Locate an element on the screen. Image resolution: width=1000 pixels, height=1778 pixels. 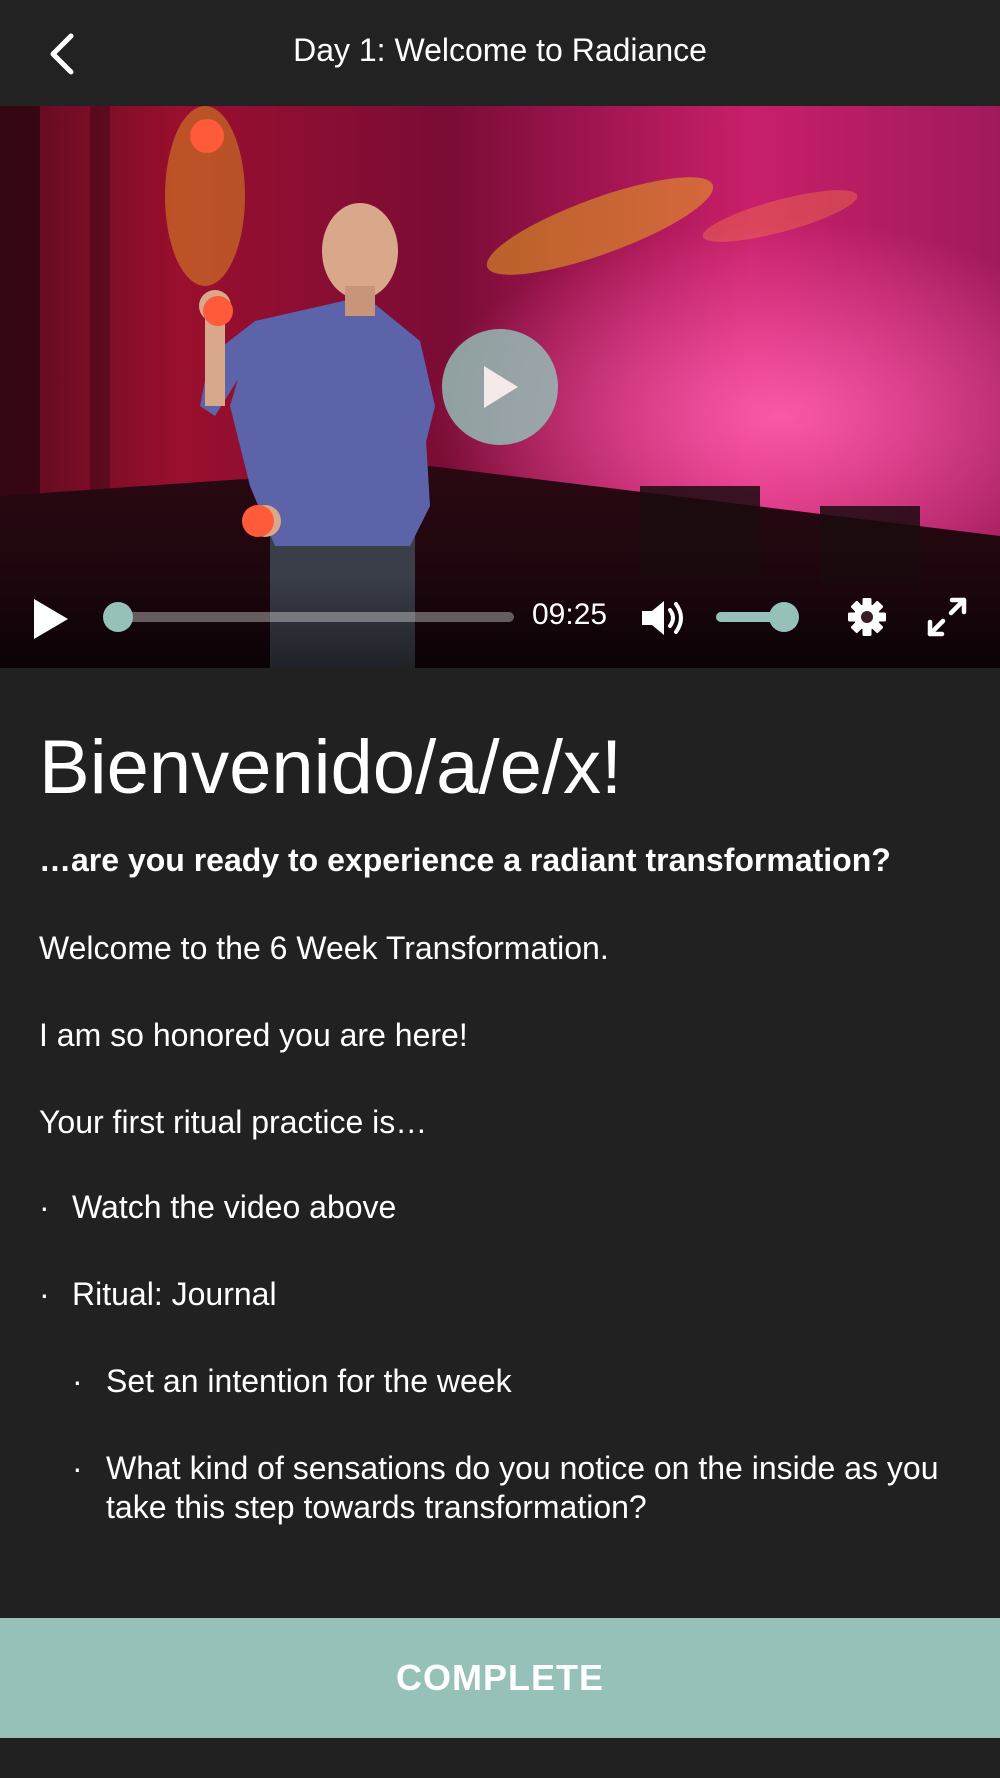
volume-slider is located at coordinates (757, 617).